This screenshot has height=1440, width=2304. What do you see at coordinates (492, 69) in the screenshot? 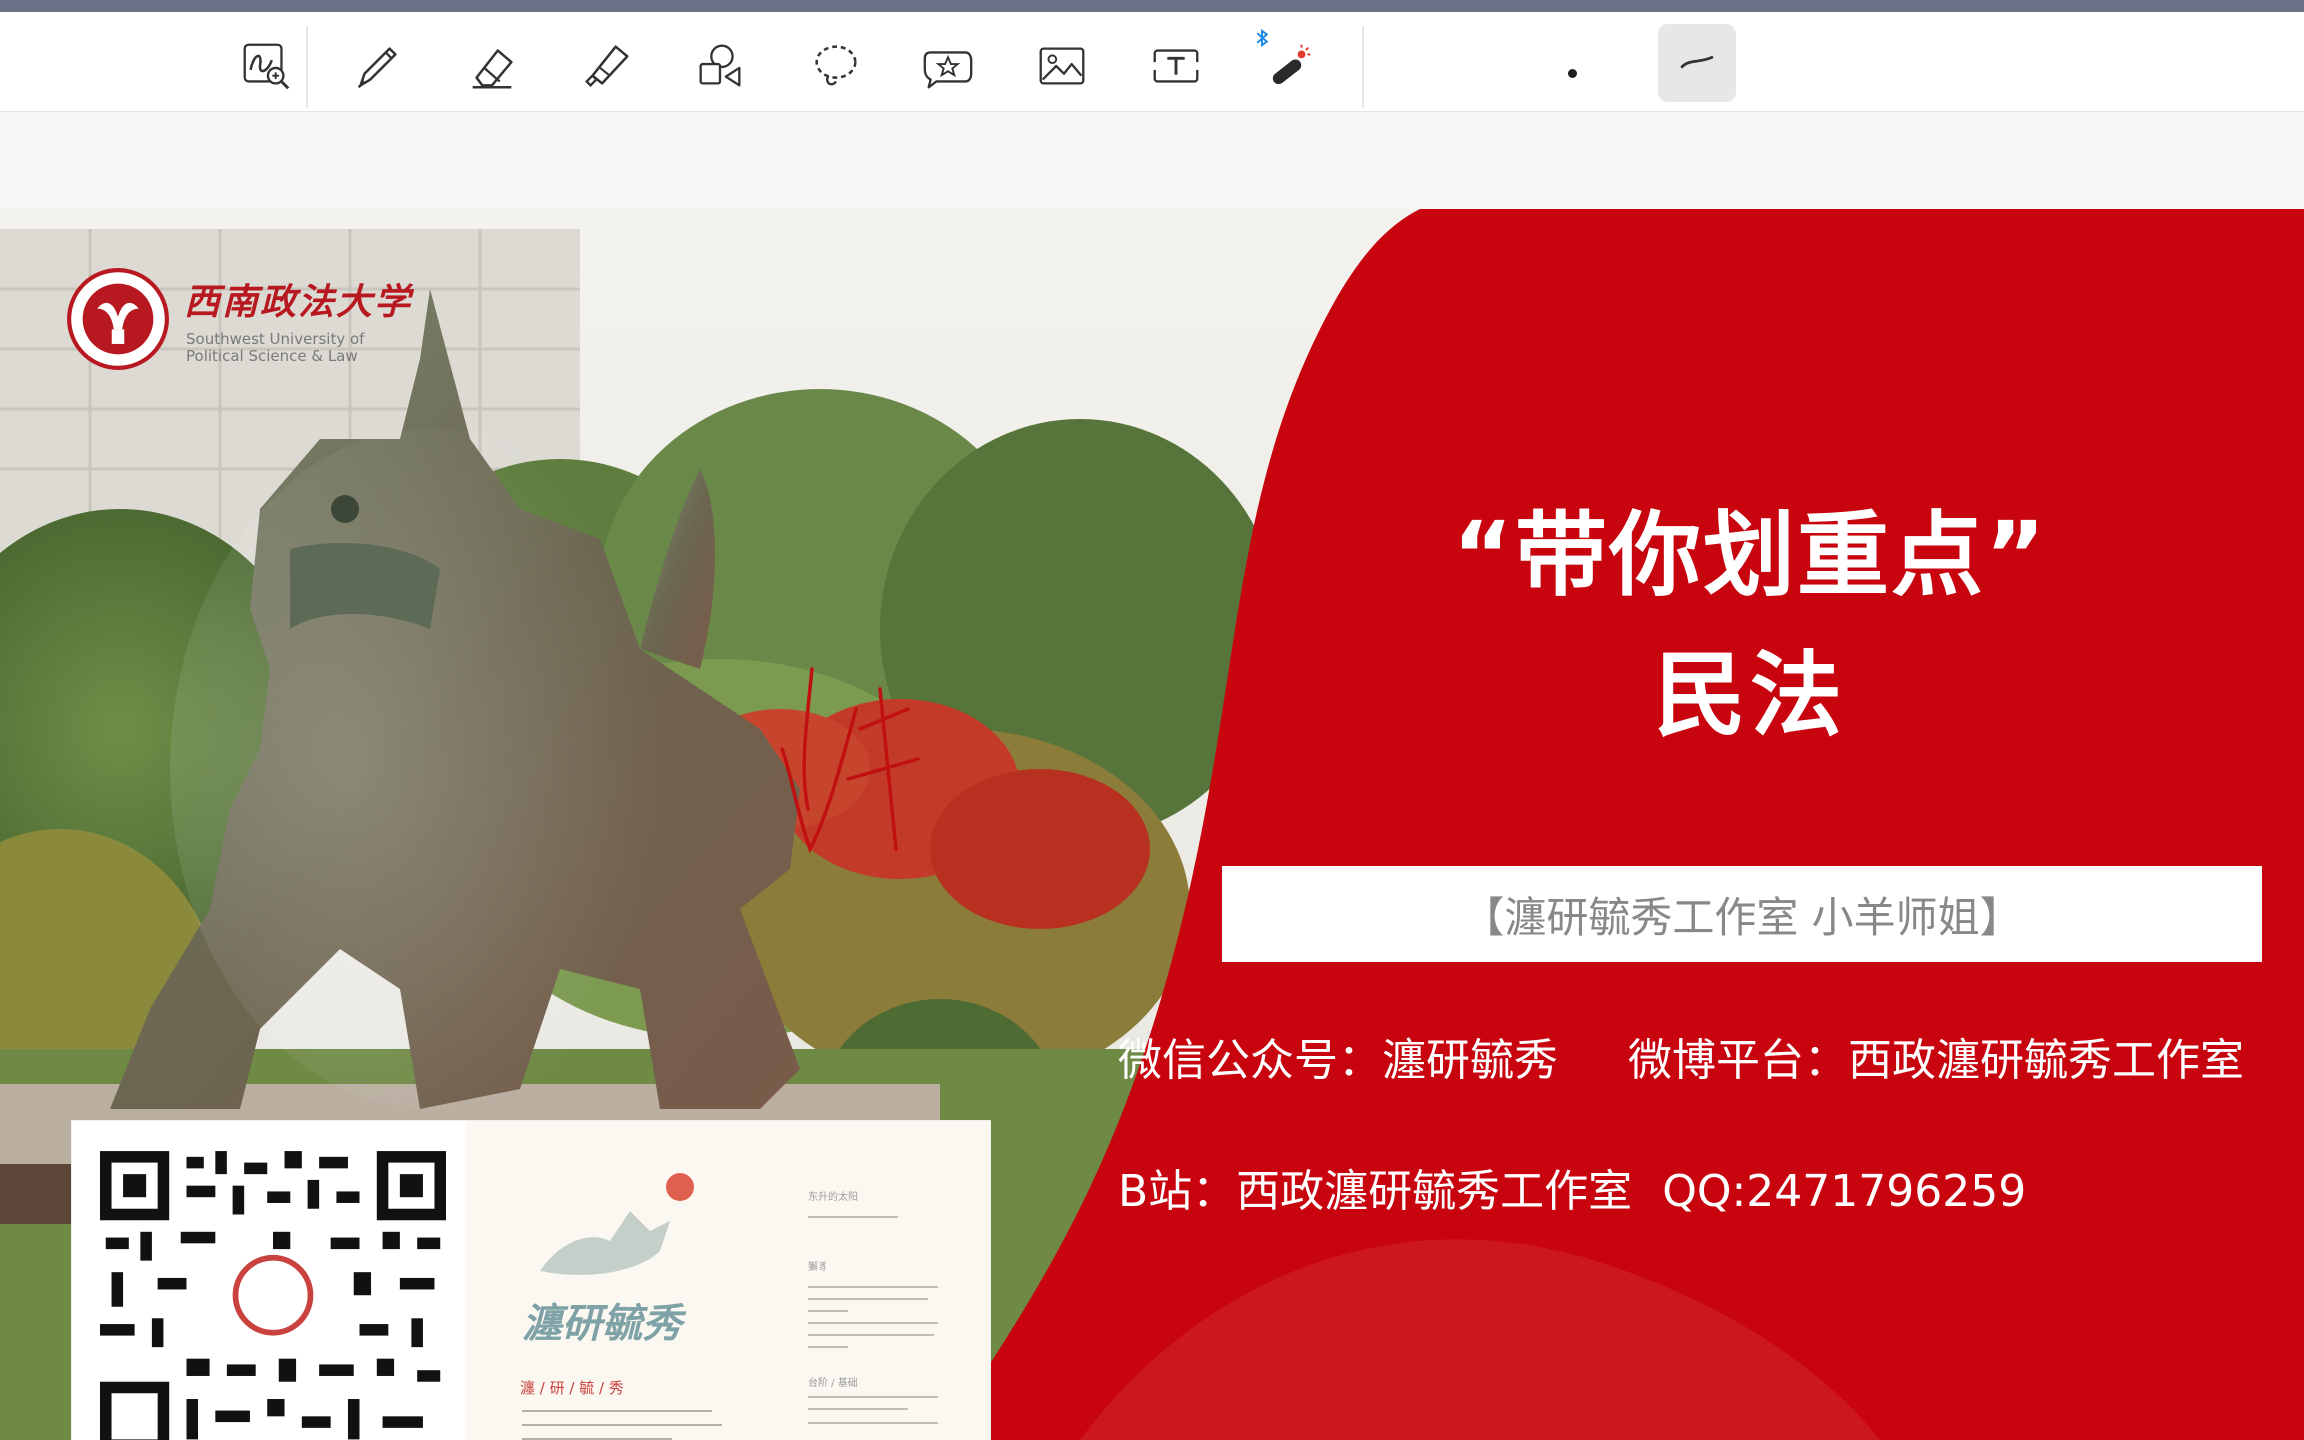
I see `eraser-icon` at bounding box center [492, 69].